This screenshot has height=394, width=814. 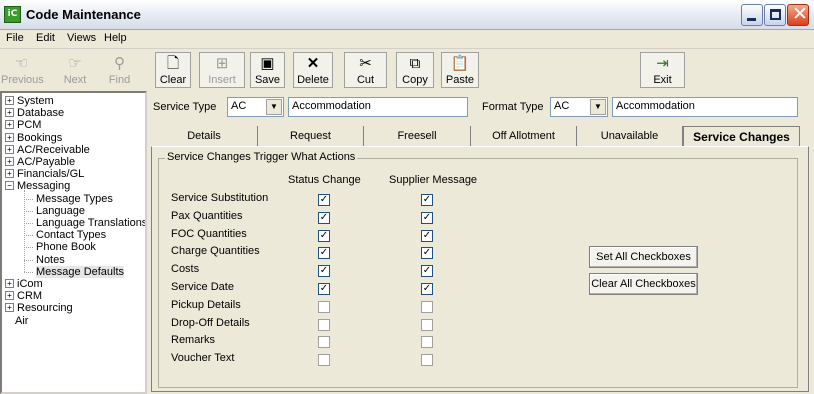 I want to click on tab-details: Details, so click(x=204, y=136).